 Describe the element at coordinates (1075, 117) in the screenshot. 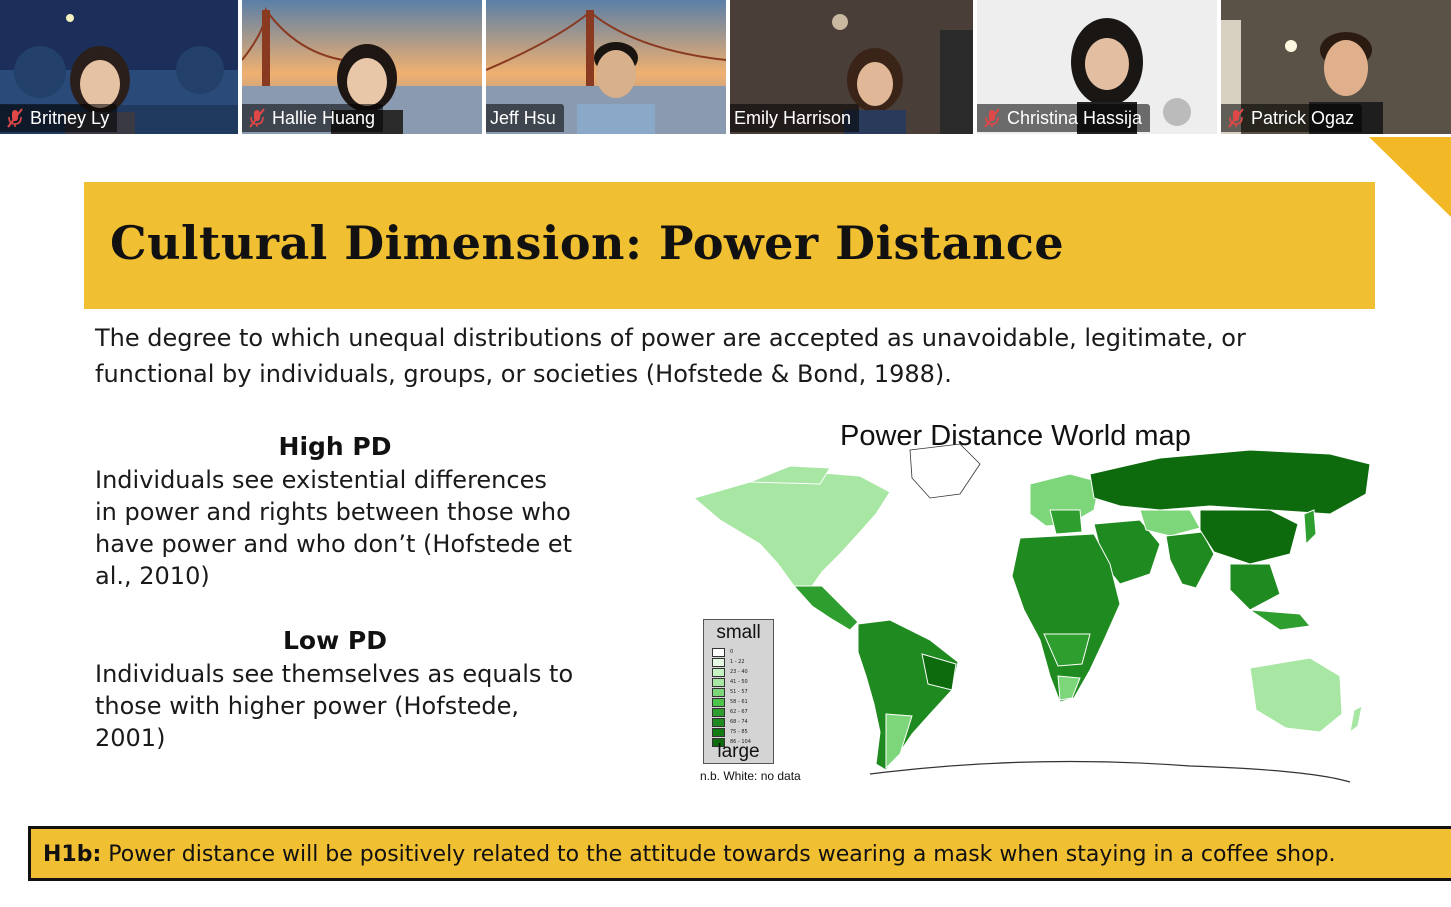

I see `participant-name: Christina Hassija` at that location.